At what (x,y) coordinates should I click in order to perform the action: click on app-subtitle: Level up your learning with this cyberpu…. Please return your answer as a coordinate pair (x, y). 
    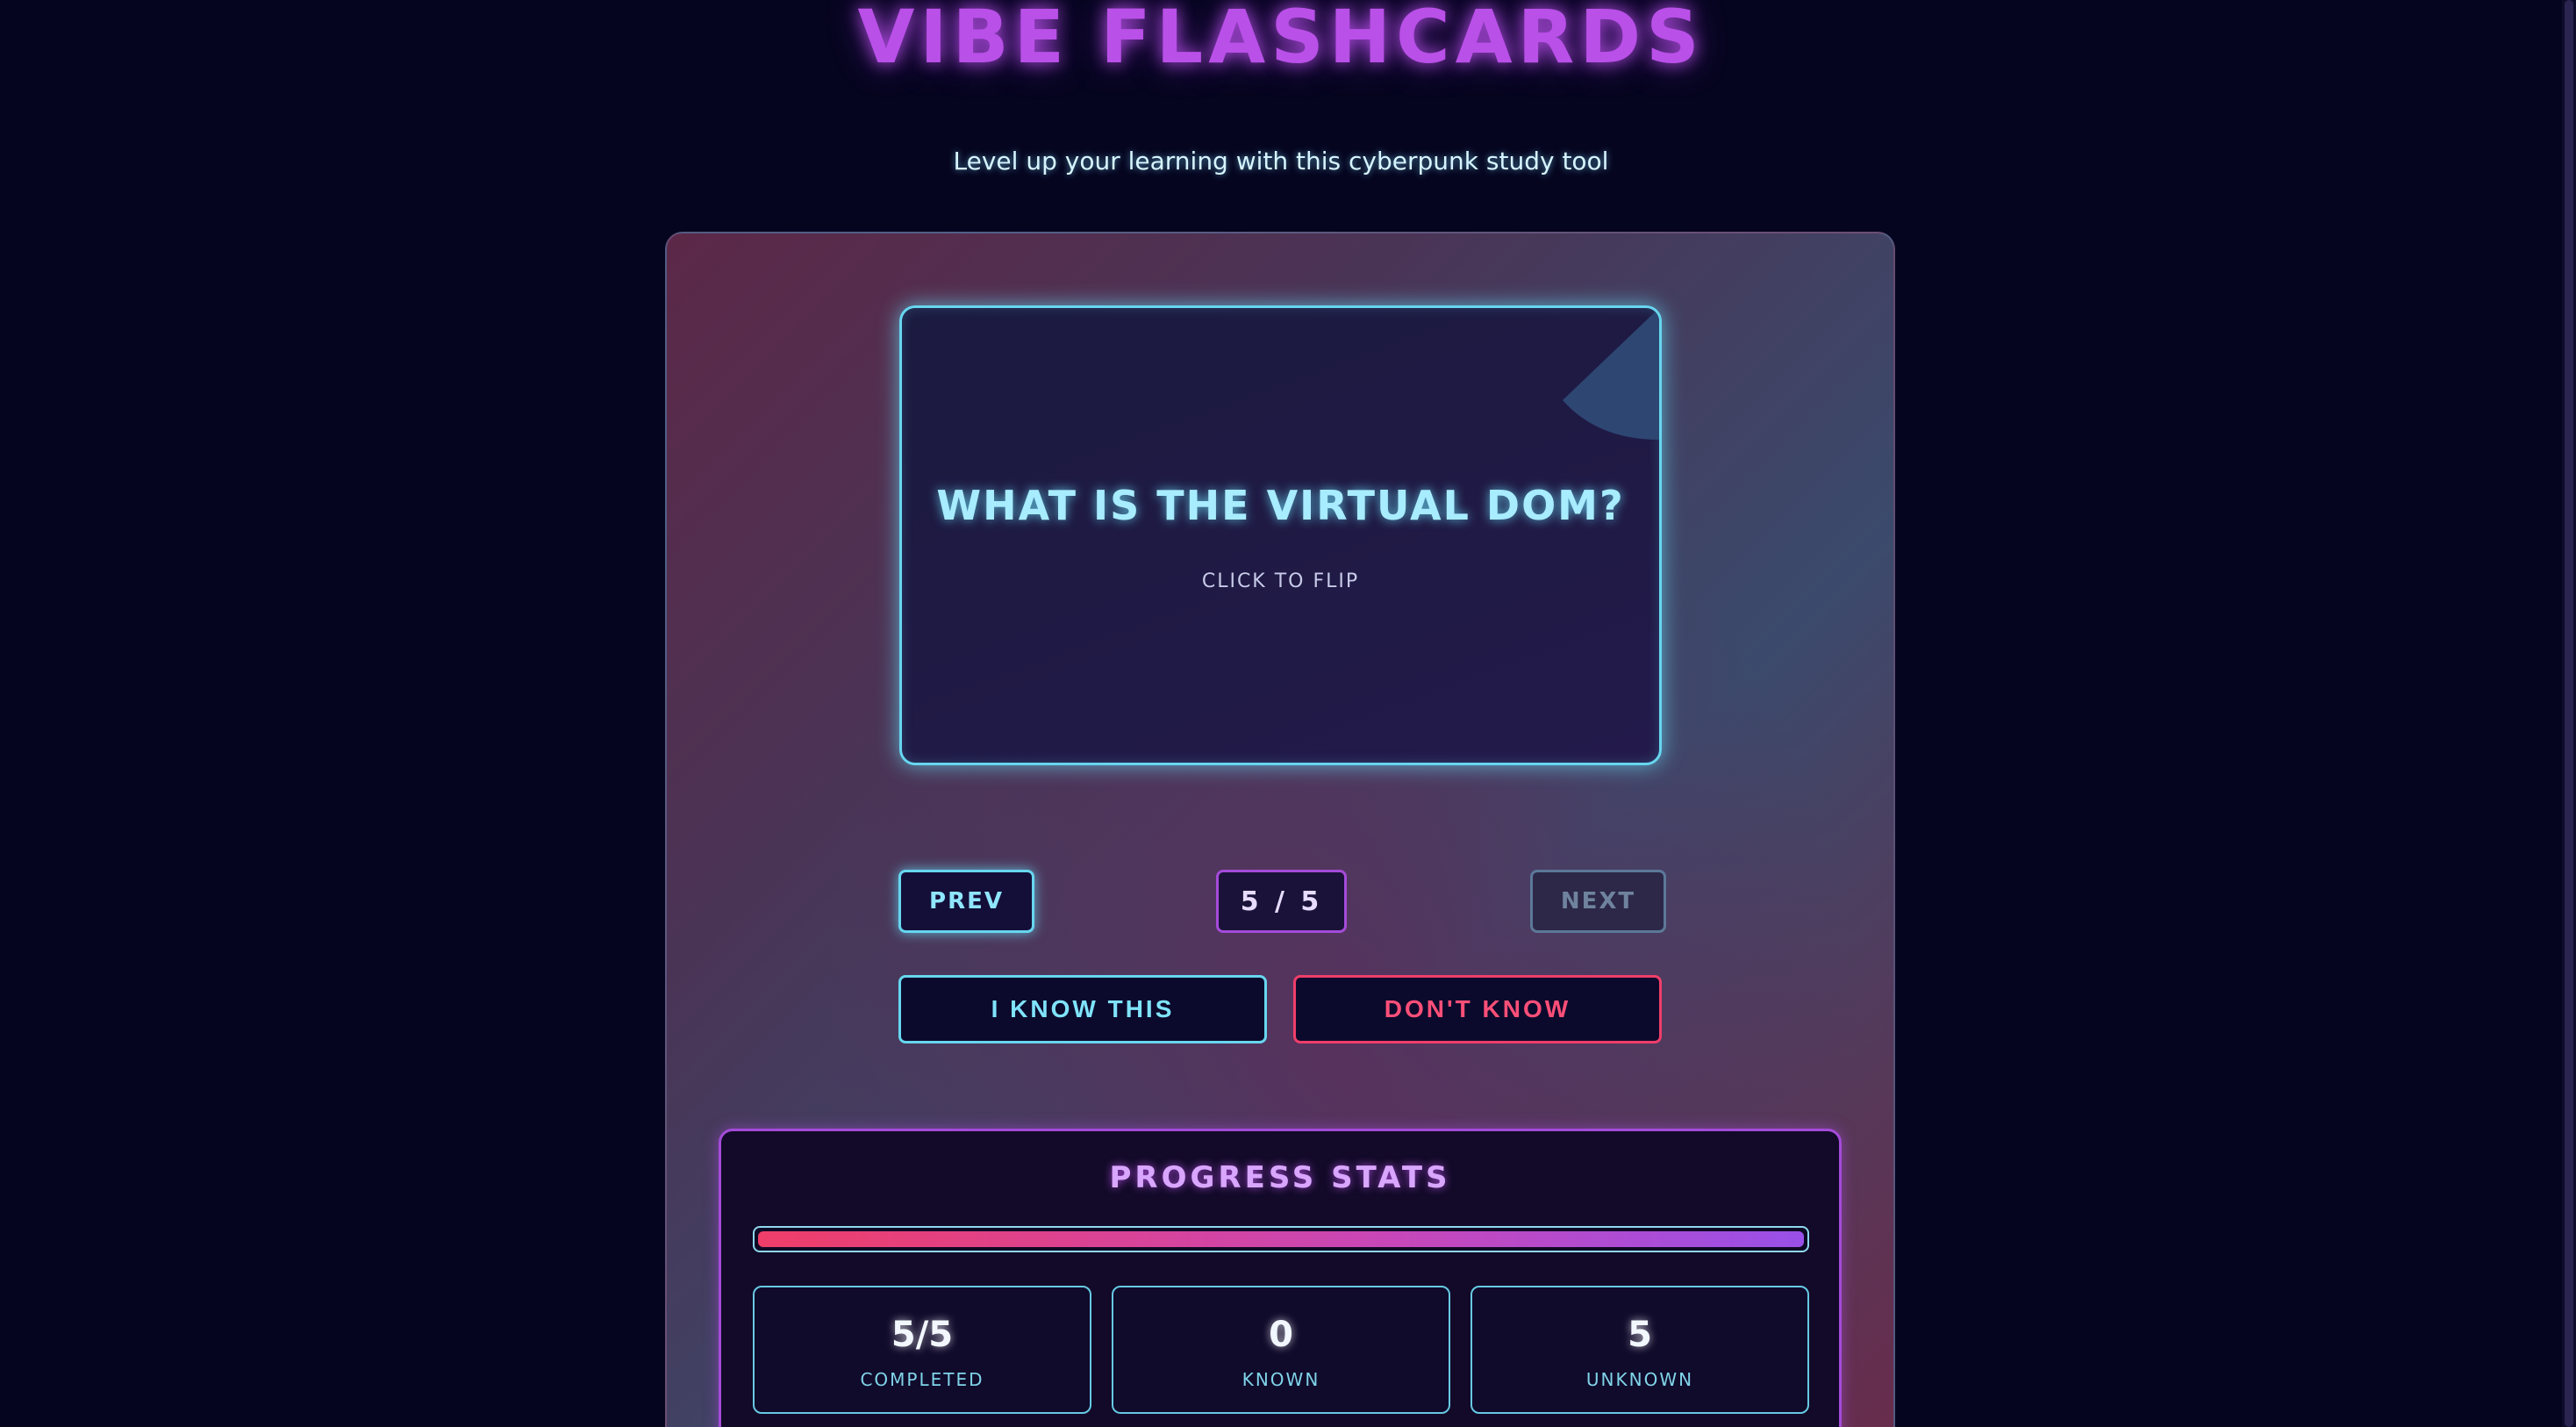
    Looking at the image, I should click on (1281, 161).